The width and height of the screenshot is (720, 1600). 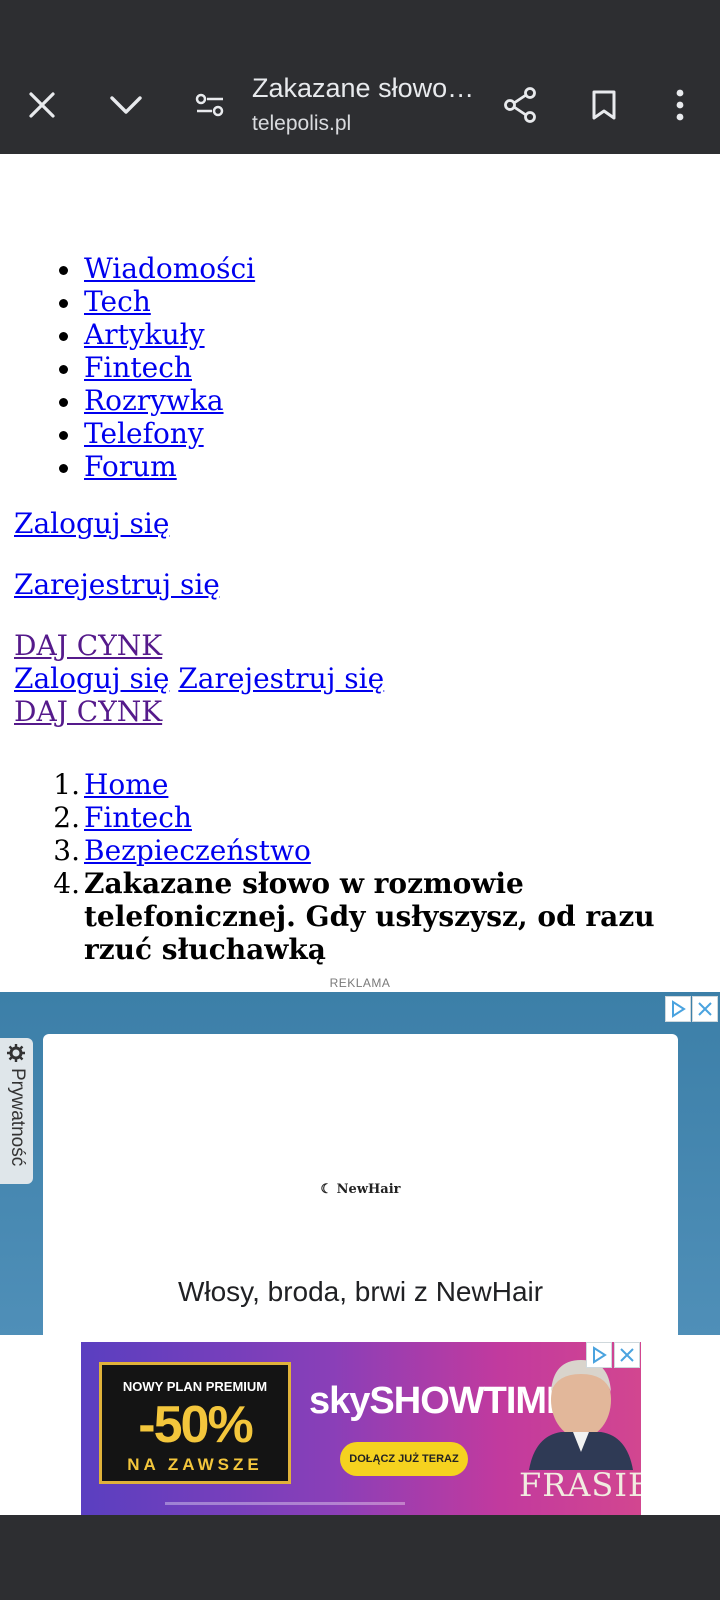 I want to click on show-title: FRASIER, so click(x=580, y=1485).